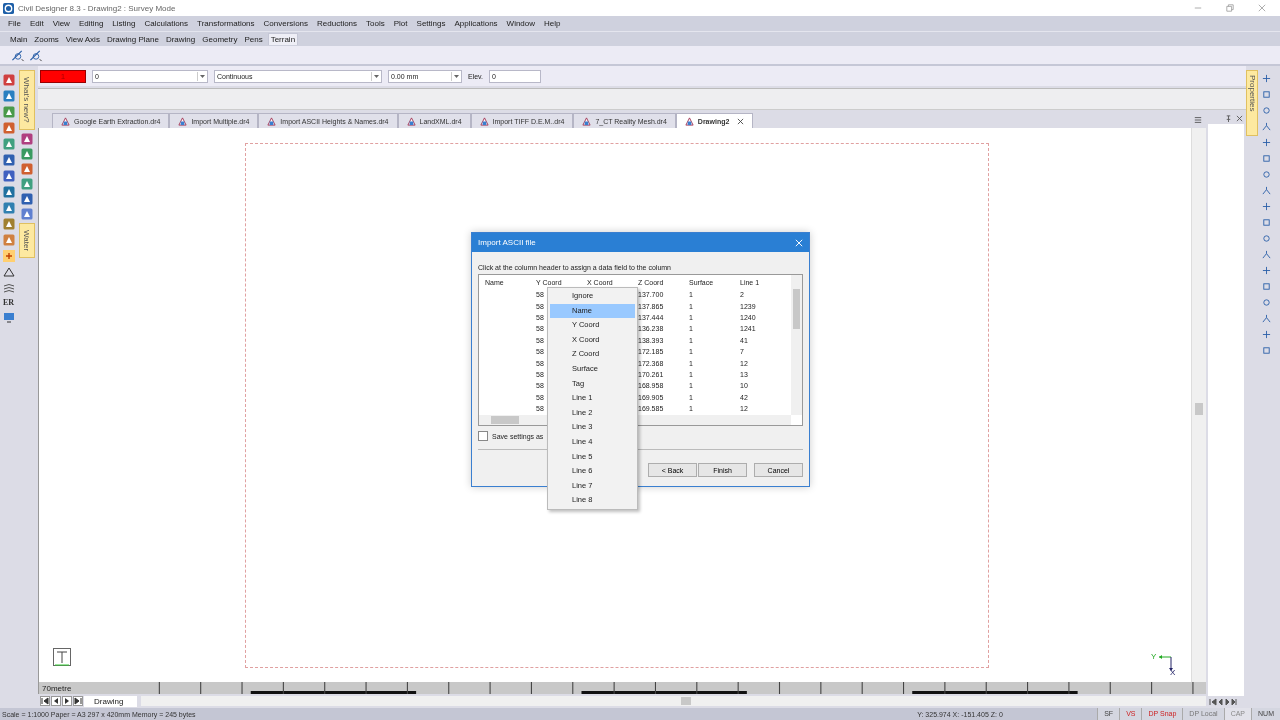 Image resolution: width=1280 pixels, height=720 pixels. Describe the element at coordinates (82, 39) in the screenshot. I see `ribbon-tab: View Axis` at that location.